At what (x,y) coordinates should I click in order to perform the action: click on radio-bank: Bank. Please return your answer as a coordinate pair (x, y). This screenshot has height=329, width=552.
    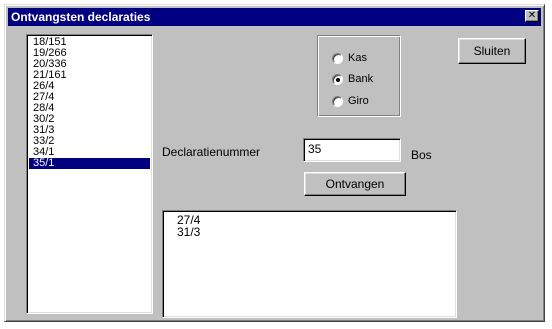
    Looking at the image, I should click on (352, 79).